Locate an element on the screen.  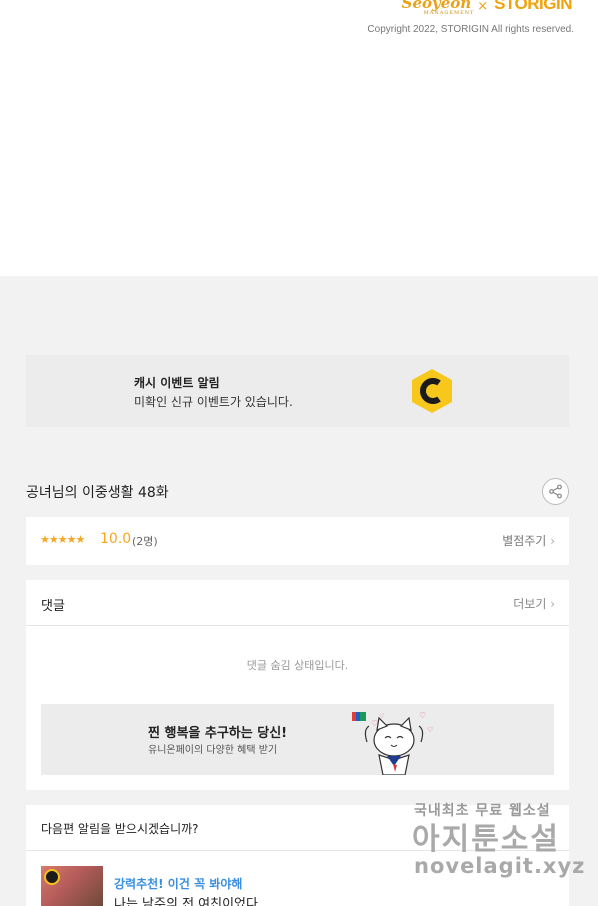
clock-icon is located at coordinates (52, 877).